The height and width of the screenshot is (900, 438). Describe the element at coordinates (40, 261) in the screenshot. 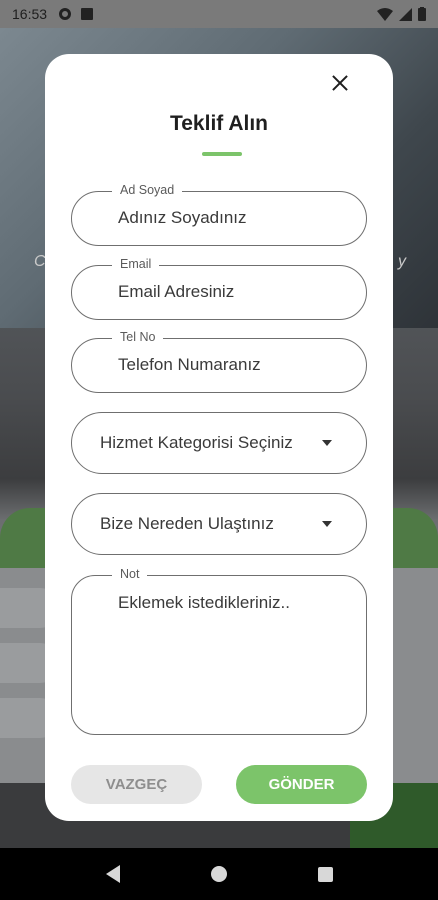

I see `background-text-left: C` at that location.